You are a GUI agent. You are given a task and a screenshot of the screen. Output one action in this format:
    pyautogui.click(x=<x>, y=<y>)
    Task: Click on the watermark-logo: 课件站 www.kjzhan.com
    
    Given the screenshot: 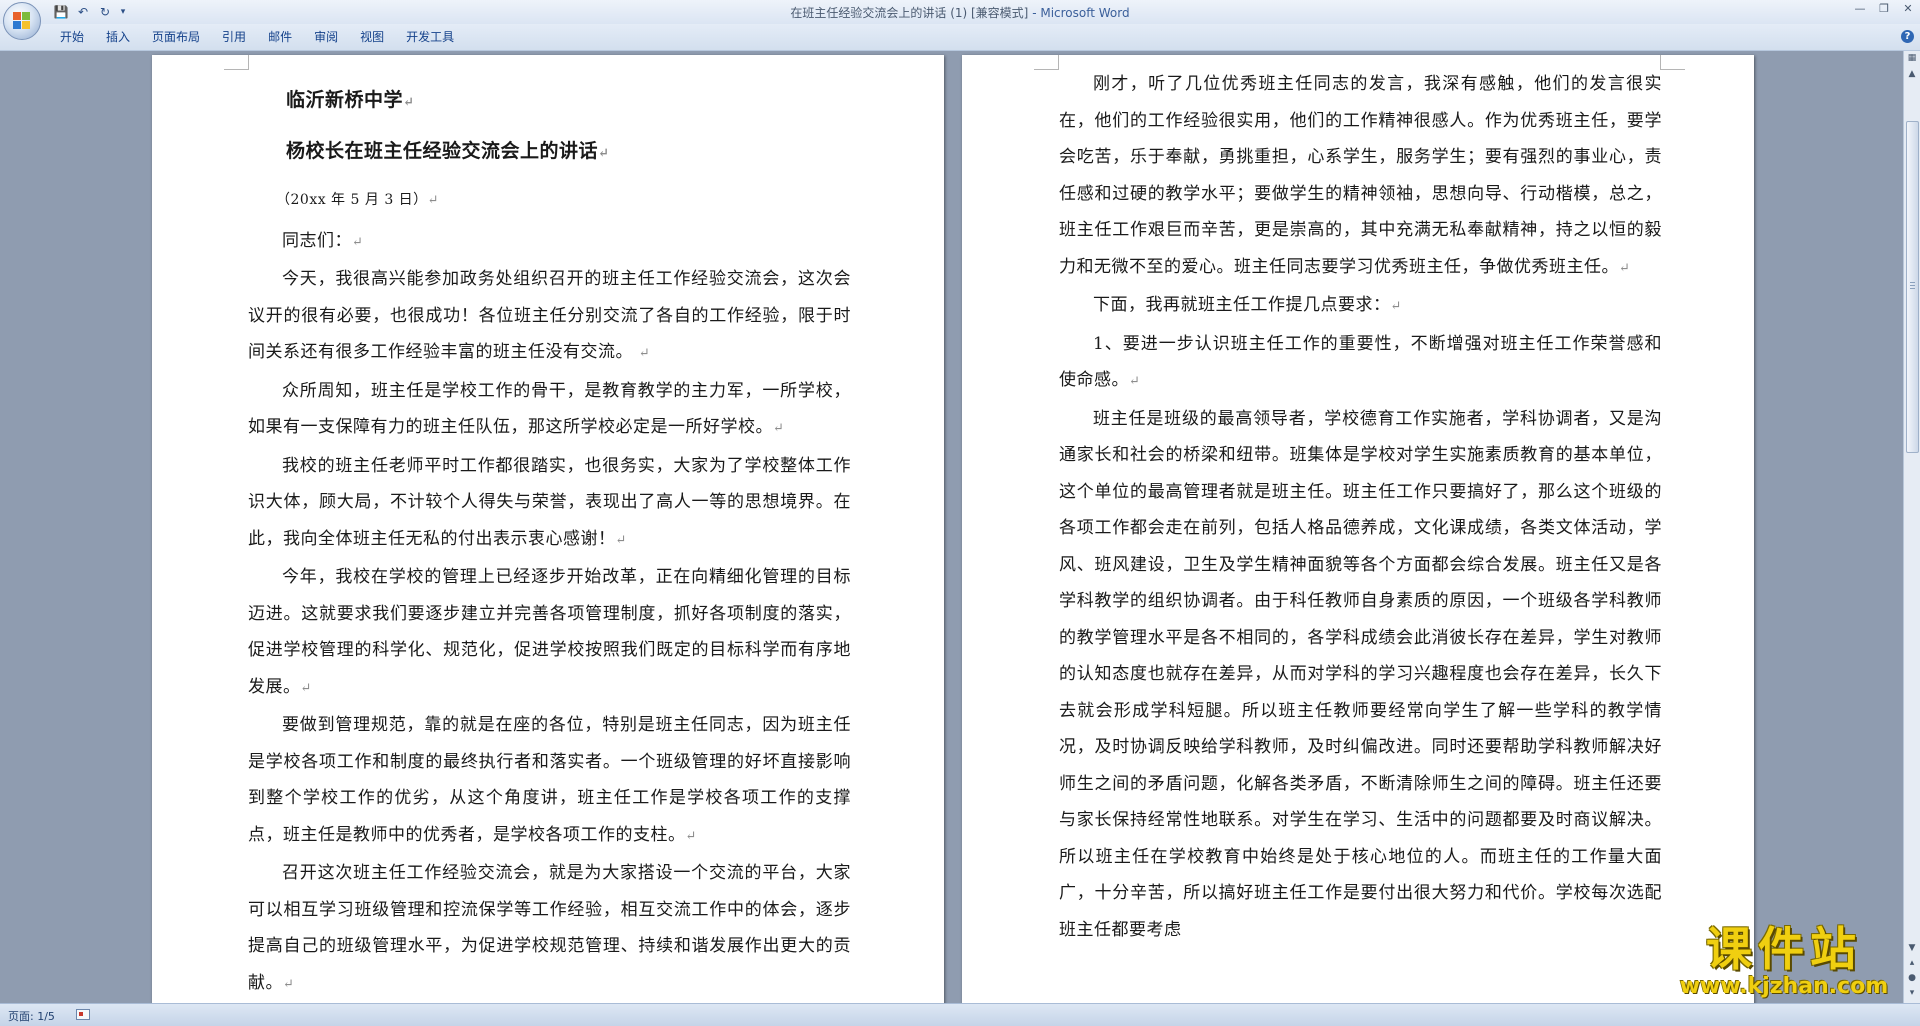 What is the action you would take?
    pyautogui.click(x=1784, y=963)
    